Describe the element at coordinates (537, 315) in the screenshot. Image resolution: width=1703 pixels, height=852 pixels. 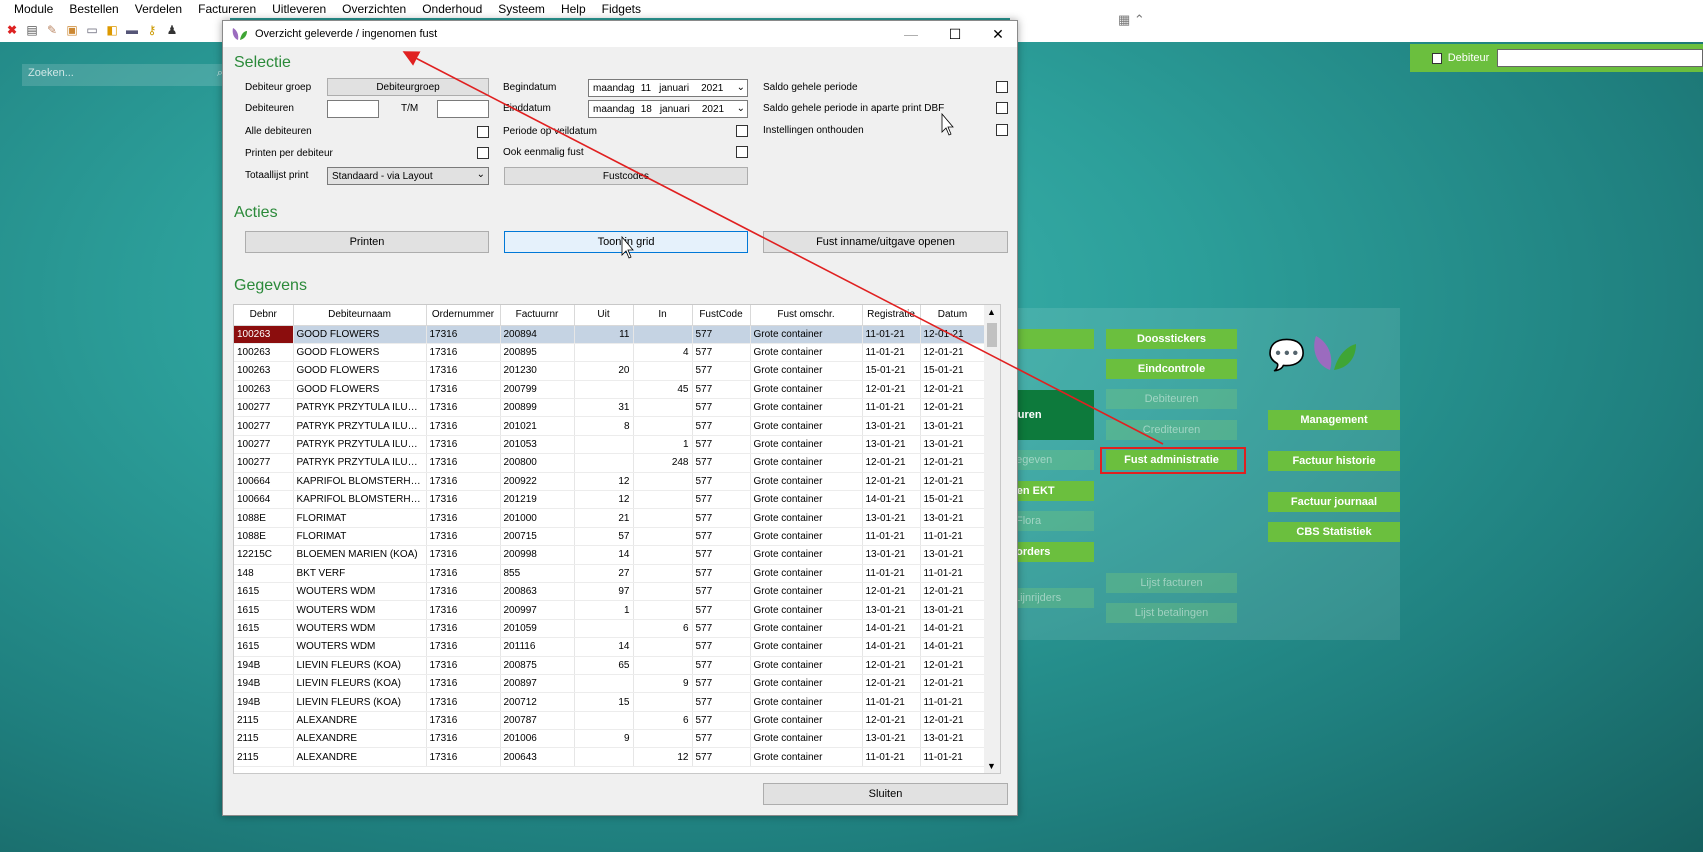
I see `column-header-factuurnr: Factuurnr` at that location.